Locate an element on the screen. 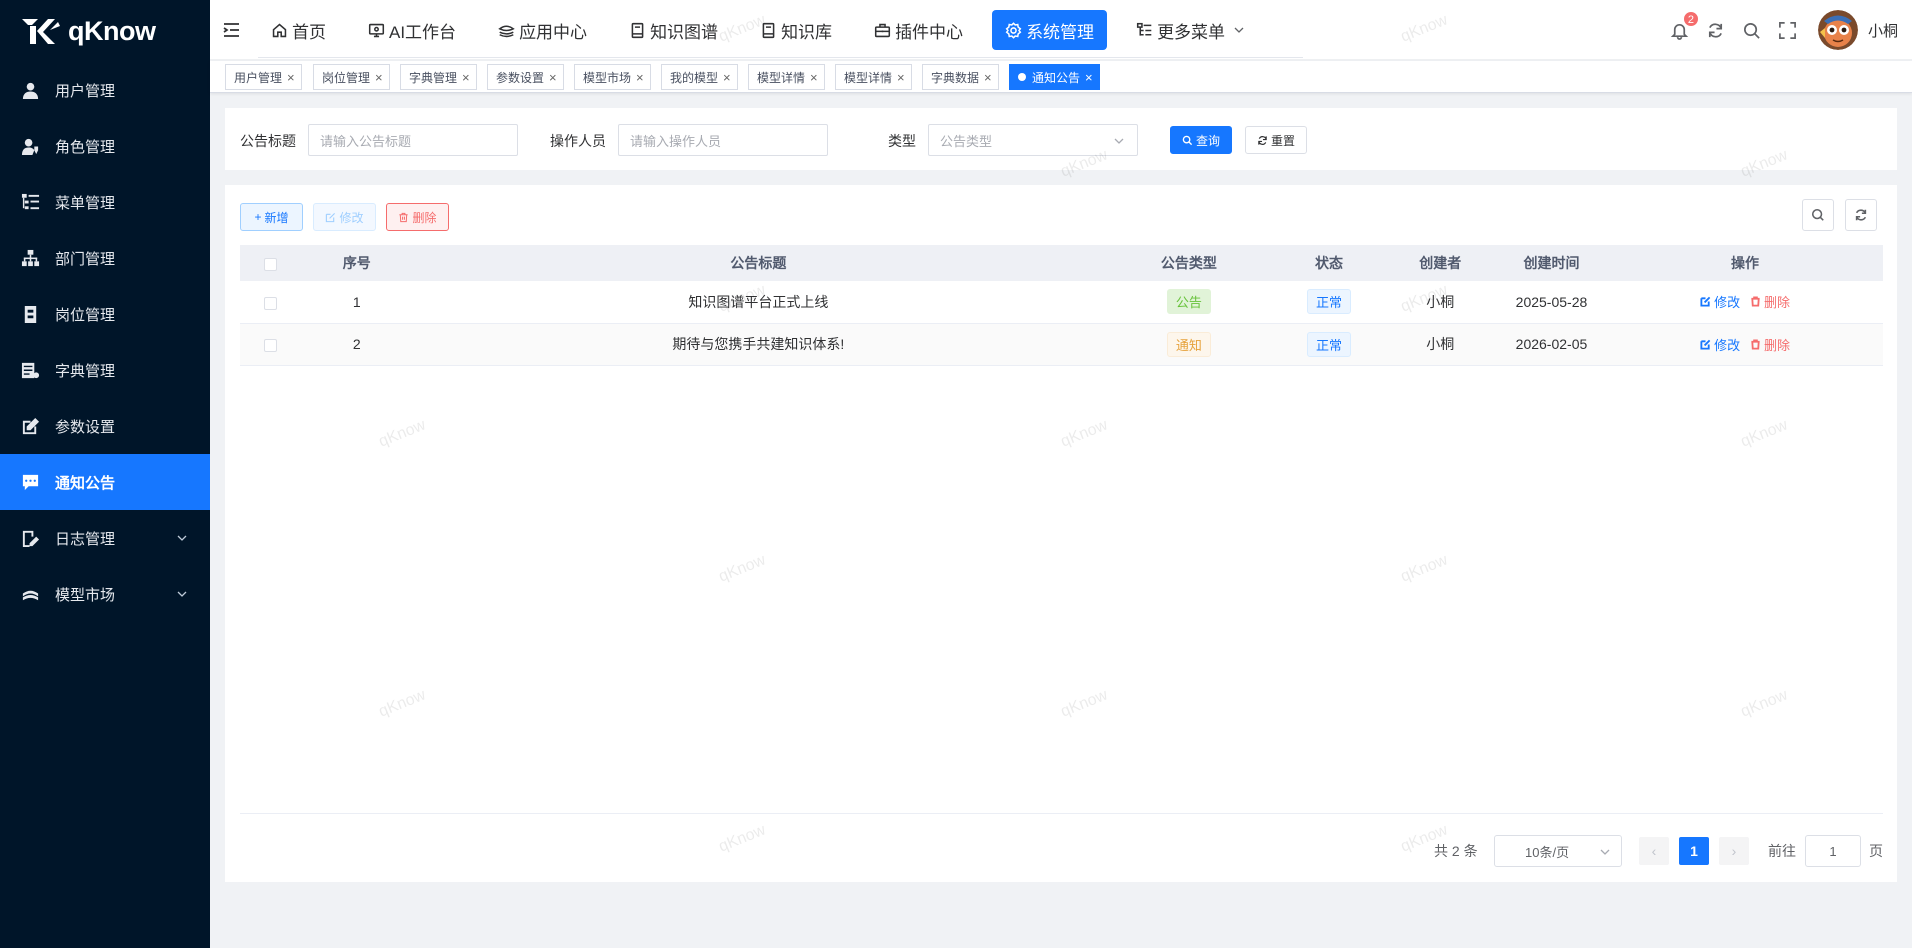  sidebar-item-dict: 字典管理 is located at coordinates (105, 370).